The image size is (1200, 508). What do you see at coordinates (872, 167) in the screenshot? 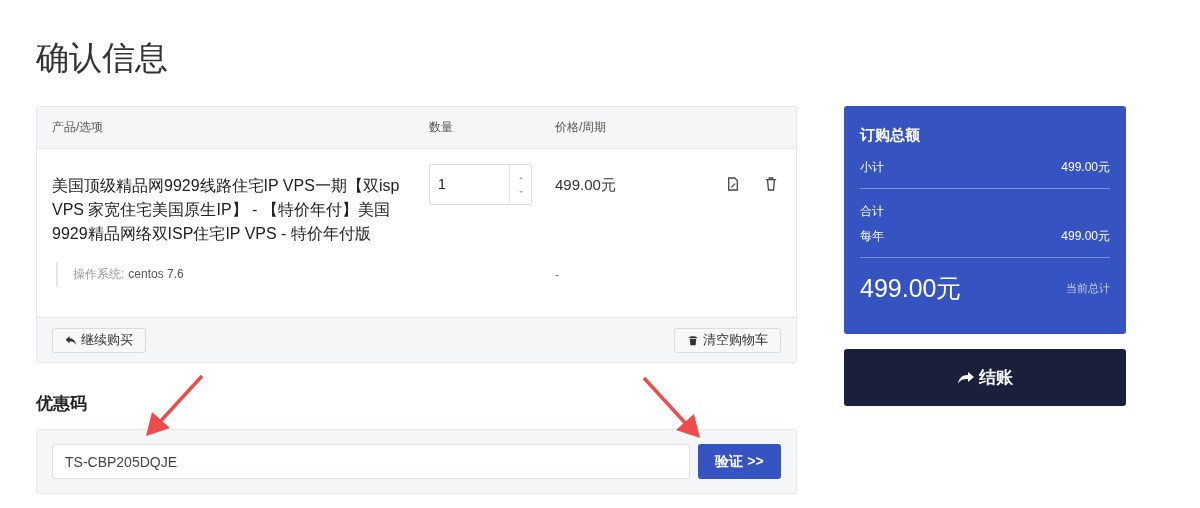
I see `summary-label: 小计` at bounding box center [872, 167].